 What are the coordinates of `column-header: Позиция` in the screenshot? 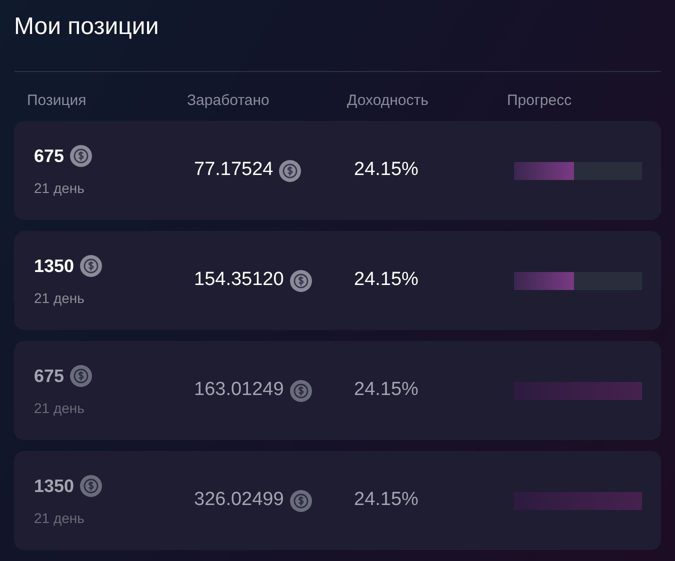 It's located at (56, 101).